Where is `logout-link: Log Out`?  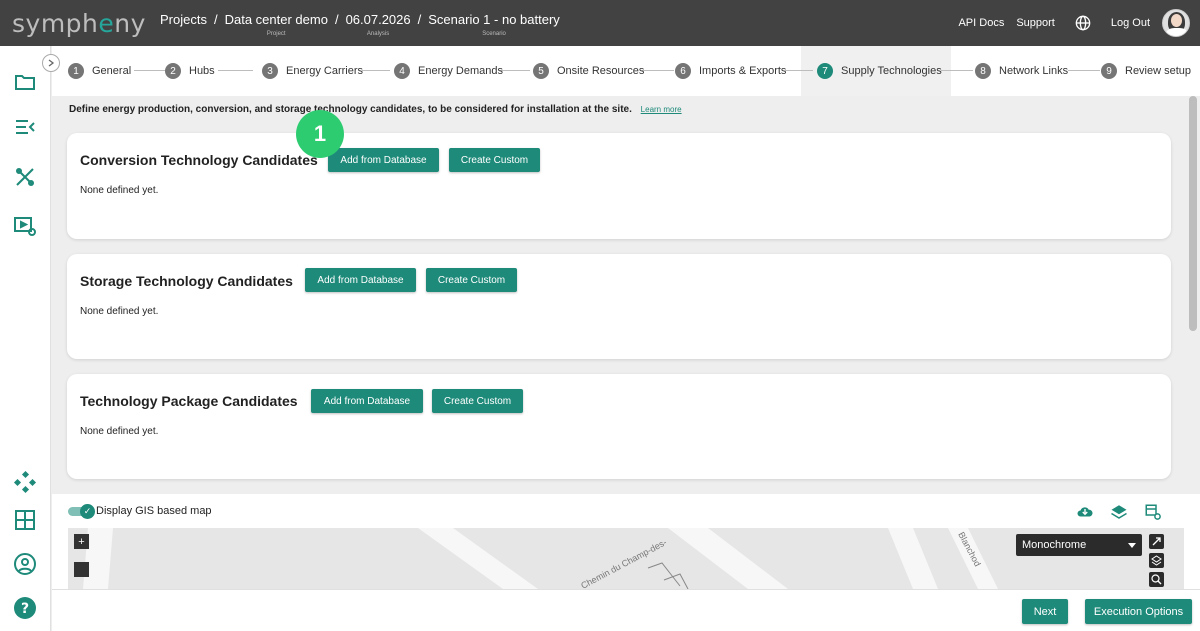
logout-link: Log Out is located at coordinates (1130, 23).